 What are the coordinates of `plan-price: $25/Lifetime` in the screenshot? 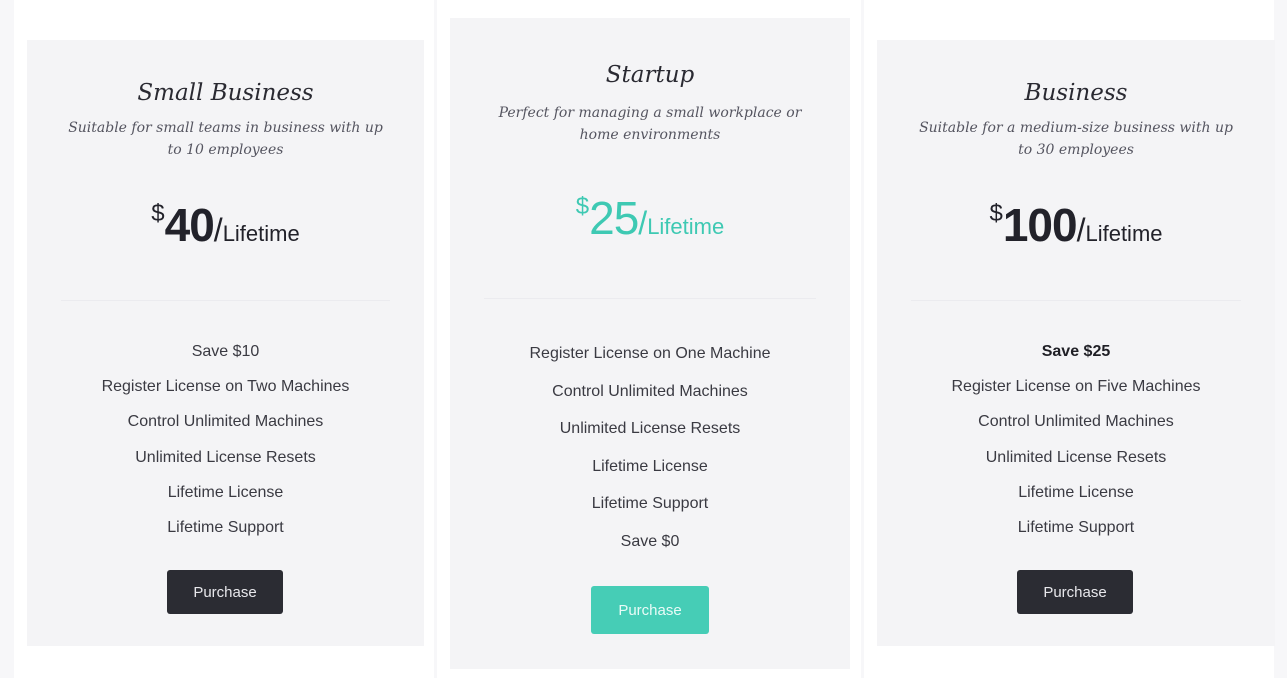 It's located at (650, 218).